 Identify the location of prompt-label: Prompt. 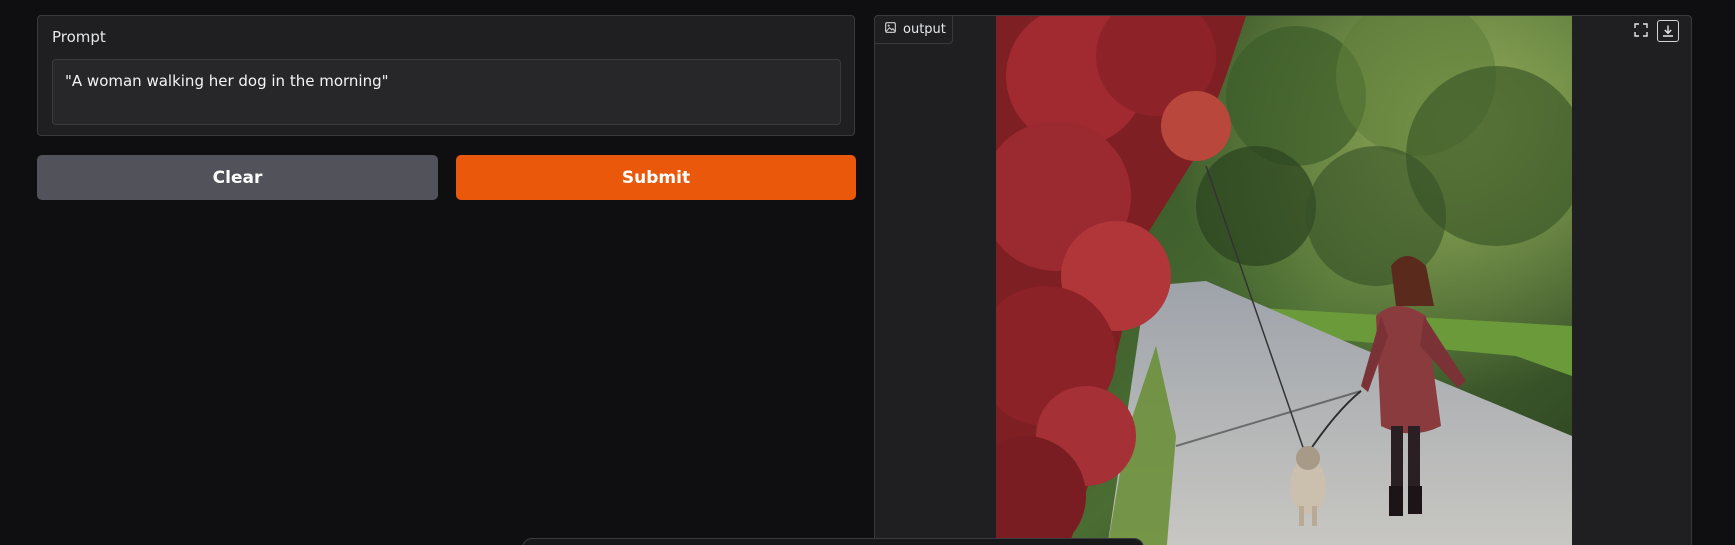
(79, 37).